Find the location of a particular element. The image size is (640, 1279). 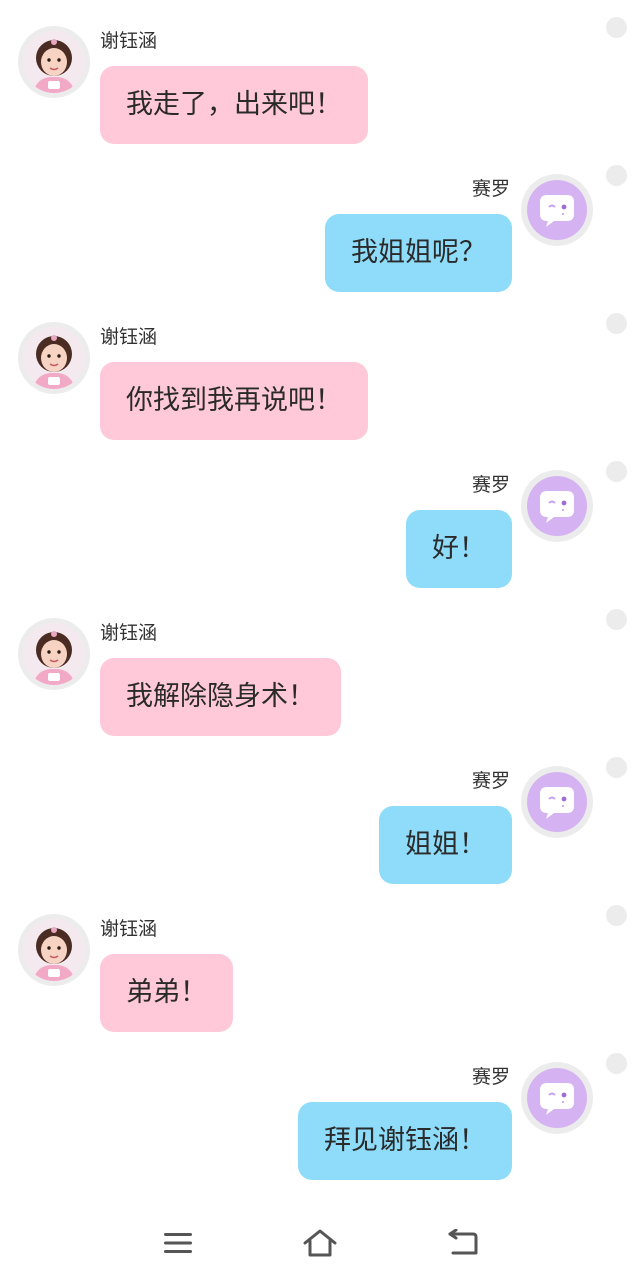

menu-button is located at coordinates (178, 1243).